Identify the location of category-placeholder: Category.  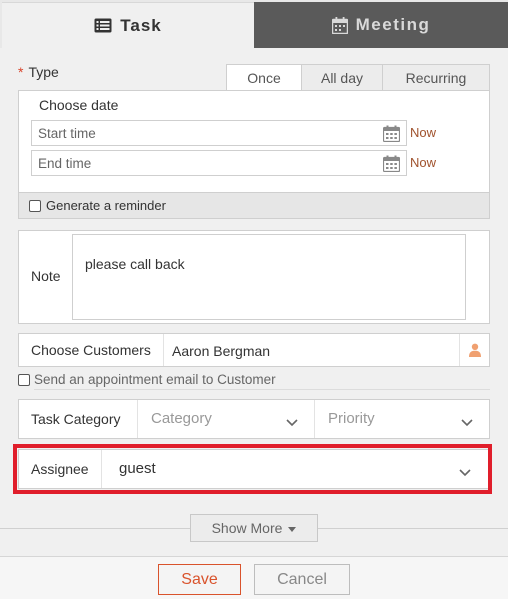
(181, 418).